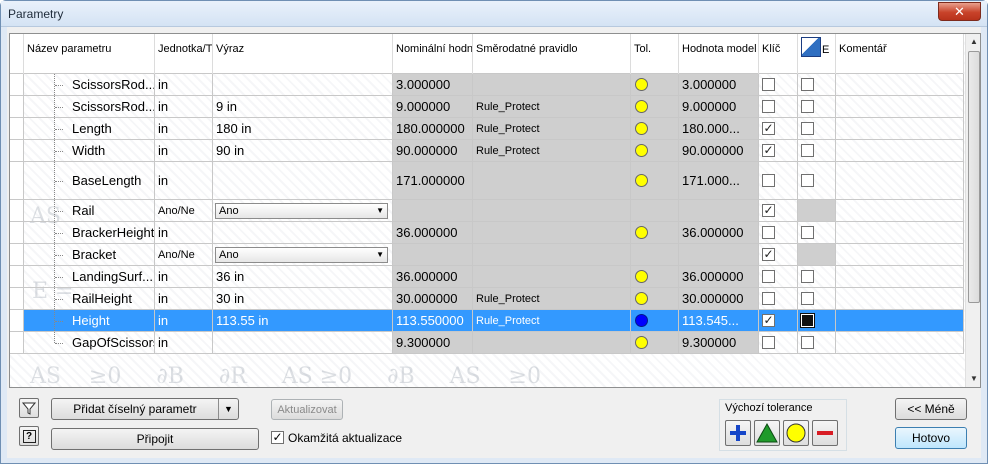 The width and height of the screenshot is (988, 464). What do you see at coordinates (494, 14) in the screenshot?
I see `title-bar: Parametry ✕` at bounding box center [494, 14].